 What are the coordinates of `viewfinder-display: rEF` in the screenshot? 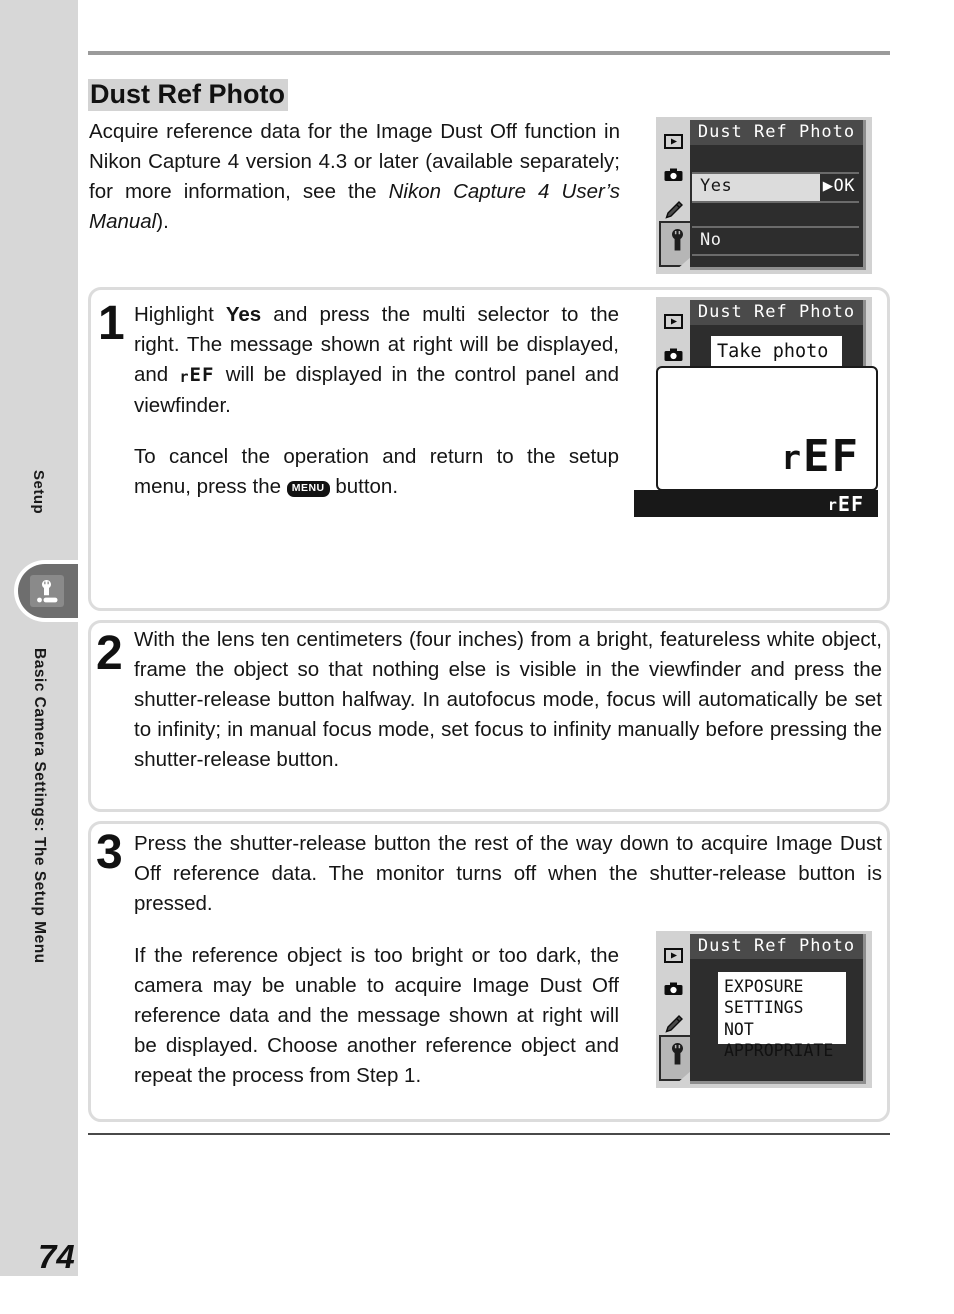 It's located at (756, 503).